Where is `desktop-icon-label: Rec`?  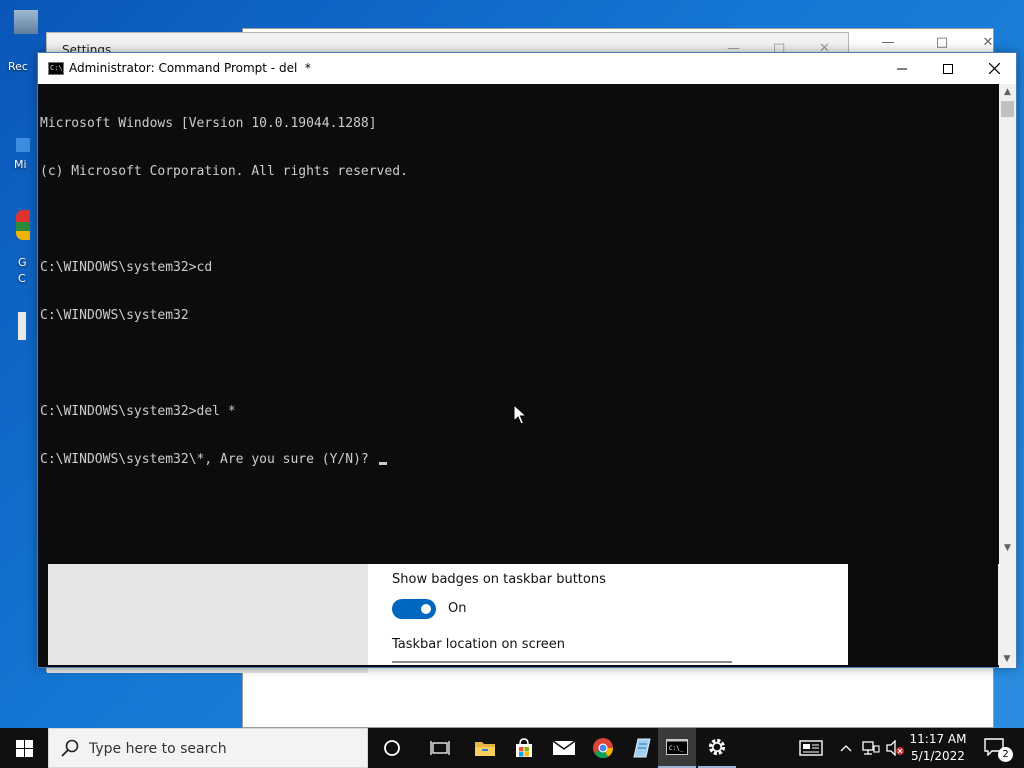
desktop-icon-label: Rec is located at coordinates (18, 66).